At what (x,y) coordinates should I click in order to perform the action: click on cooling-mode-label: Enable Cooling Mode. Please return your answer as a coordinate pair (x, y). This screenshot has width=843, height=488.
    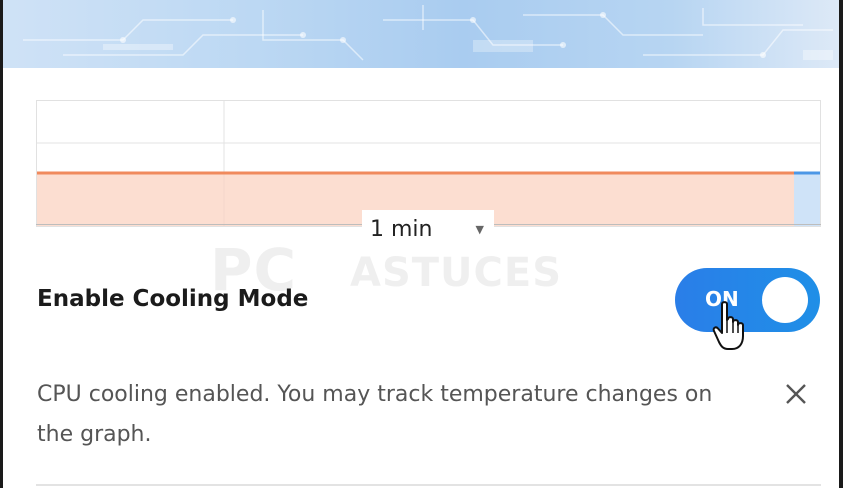
    Looking at the image, I should click on (173, 299).